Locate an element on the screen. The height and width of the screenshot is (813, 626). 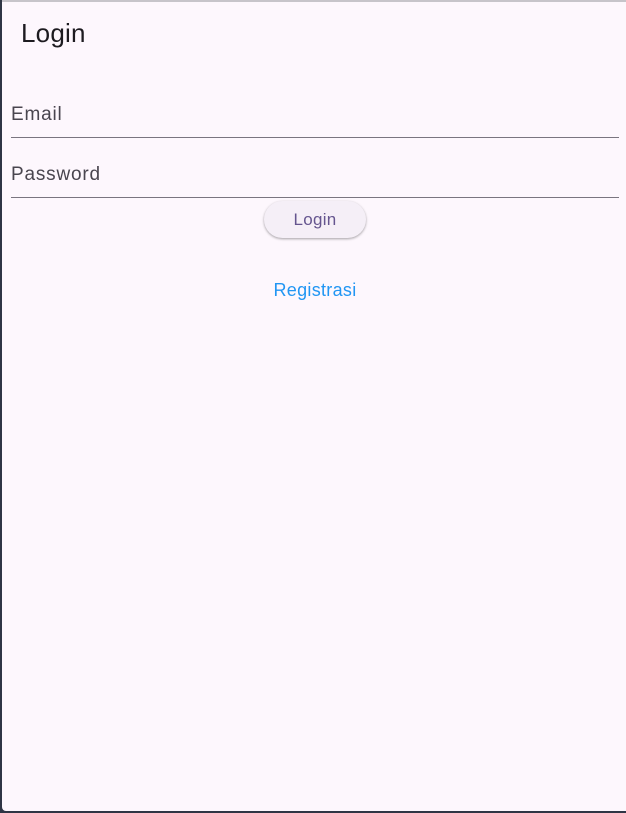
password-field: Password is located at coordinates (315, 174).